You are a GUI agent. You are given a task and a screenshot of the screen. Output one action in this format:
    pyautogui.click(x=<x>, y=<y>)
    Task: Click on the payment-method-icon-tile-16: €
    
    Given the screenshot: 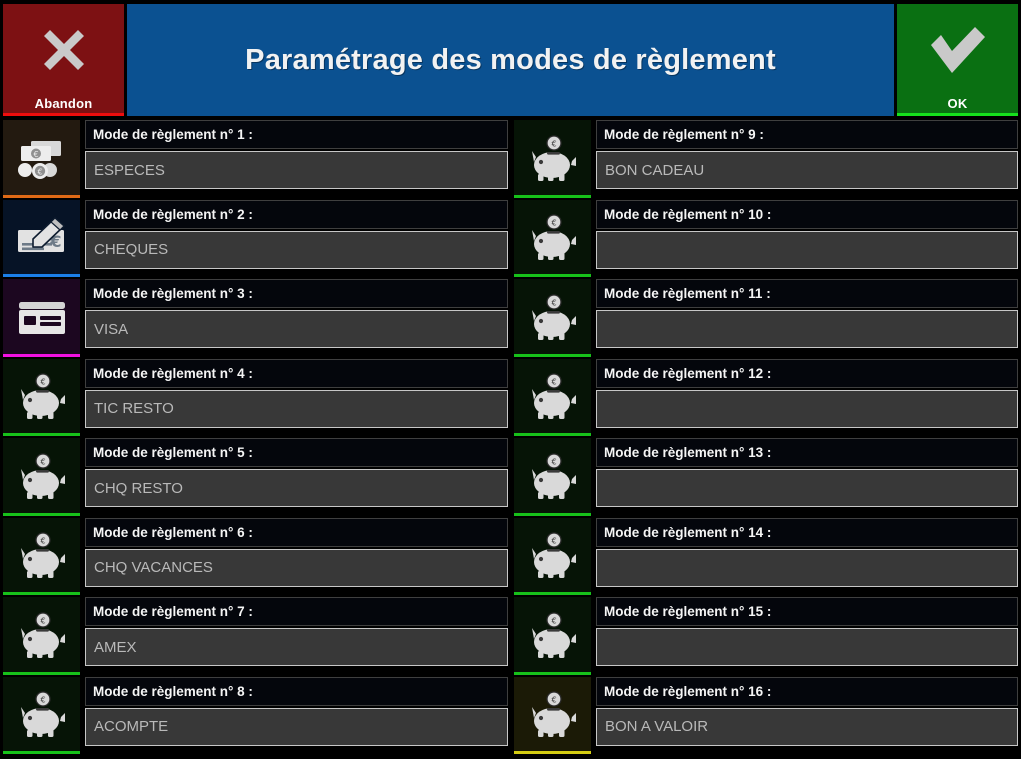 What is the action you would take?
    pyautogui.click(x=552, y=715)
    